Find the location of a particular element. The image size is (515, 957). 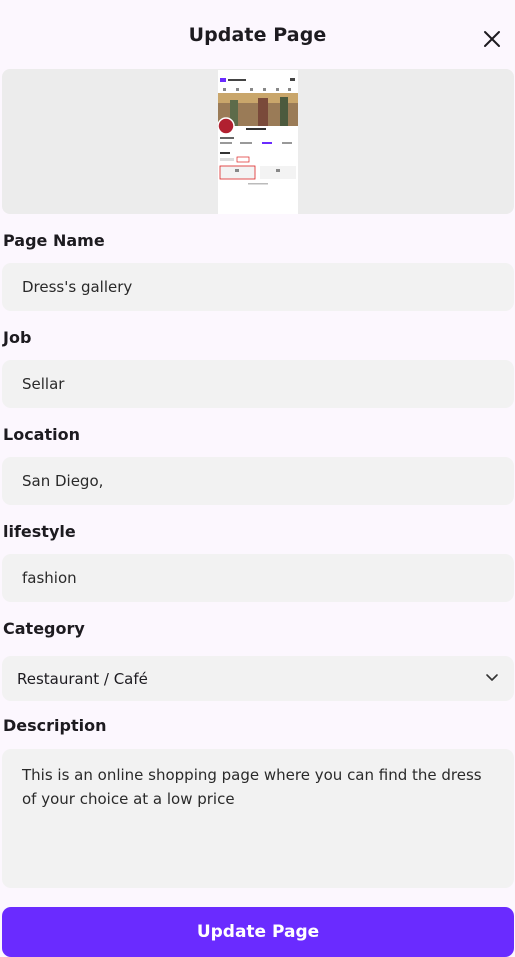

job-field: Sellar is located at coordinates (258, 384).